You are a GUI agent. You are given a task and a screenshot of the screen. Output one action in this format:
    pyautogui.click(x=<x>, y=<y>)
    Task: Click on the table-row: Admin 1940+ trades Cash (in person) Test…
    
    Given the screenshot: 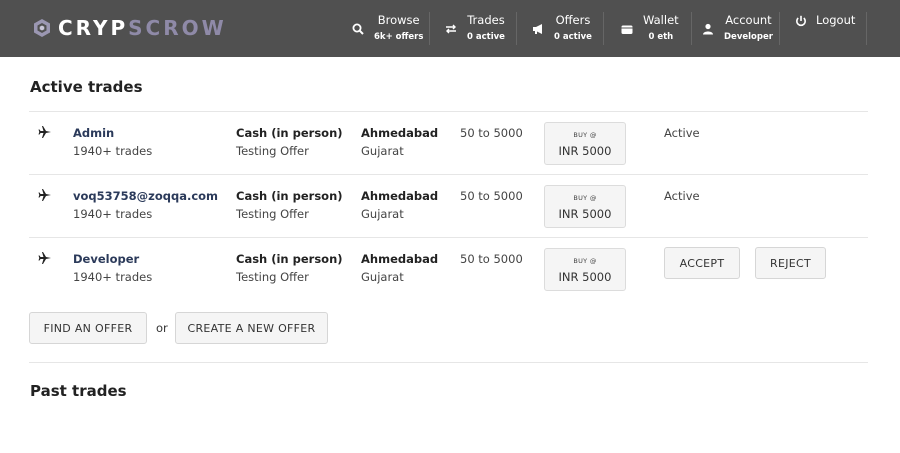 What is the action you would take?
    pyautogui.click(x=448, y=143)
    